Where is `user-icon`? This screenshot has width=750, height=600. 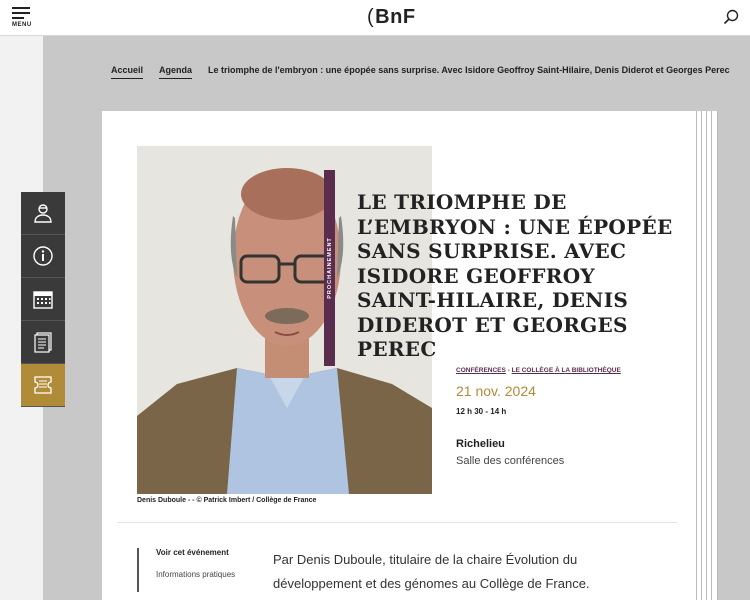
user-icon is located at coordinates (43, 213).